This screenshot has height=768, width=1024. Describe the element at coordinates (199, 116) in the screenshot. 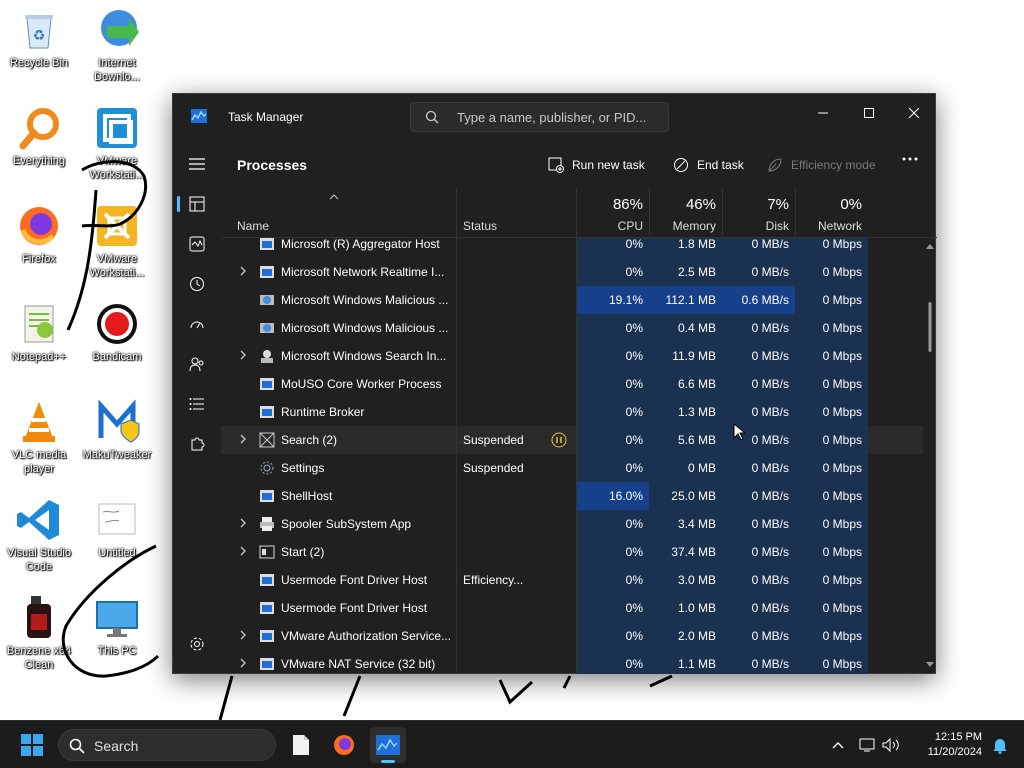

I see `task-manager-app-icon` at that location.